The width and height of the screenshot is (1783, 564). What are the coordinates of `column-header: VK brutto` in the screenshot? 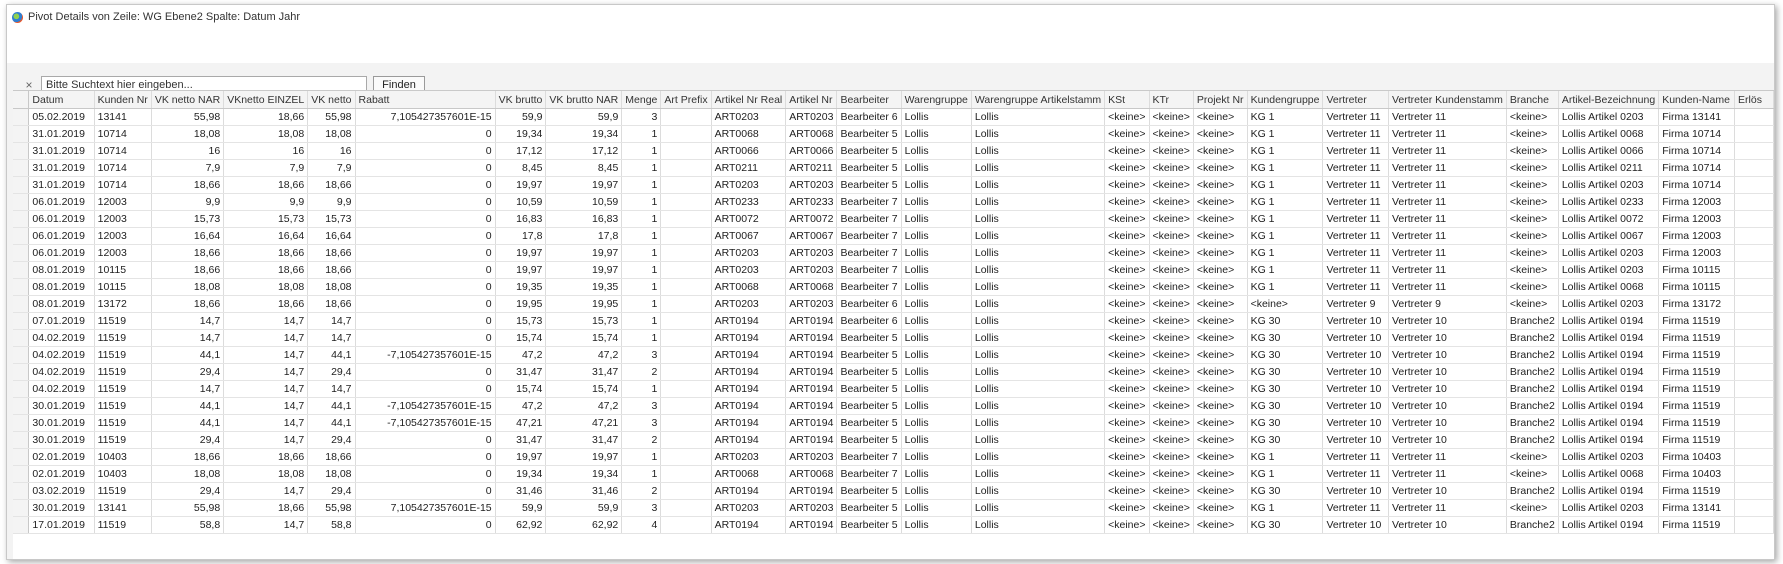 It's located at (521, 100).